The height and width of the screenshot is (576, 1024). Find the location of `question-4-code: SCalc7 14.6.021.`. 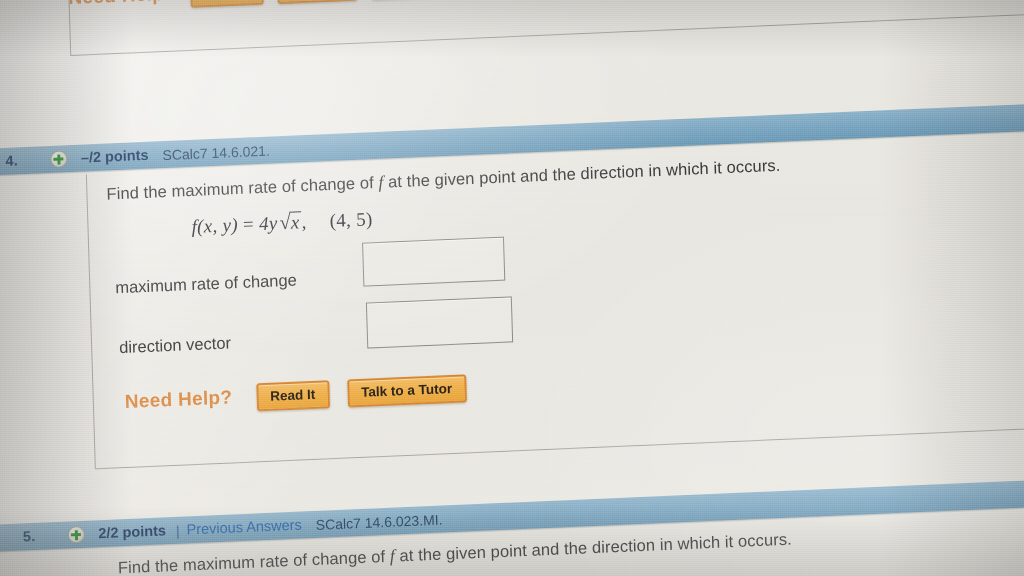

question-4-code: SCalc7 14.6.021. is located at coordinates (216, 152).